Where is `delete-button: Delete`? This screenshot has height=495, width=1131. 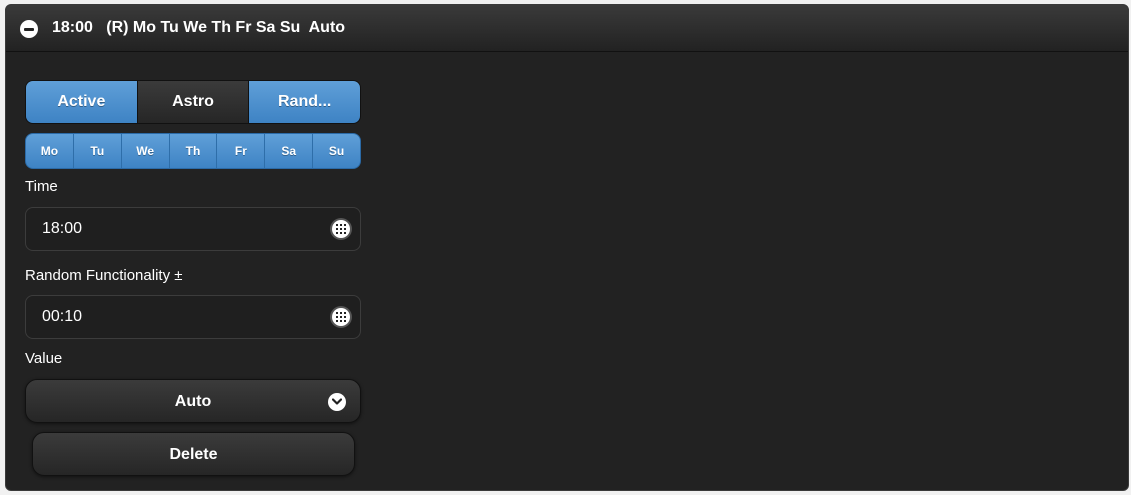
delete-button: Delete is located at coordinates (193, 454).